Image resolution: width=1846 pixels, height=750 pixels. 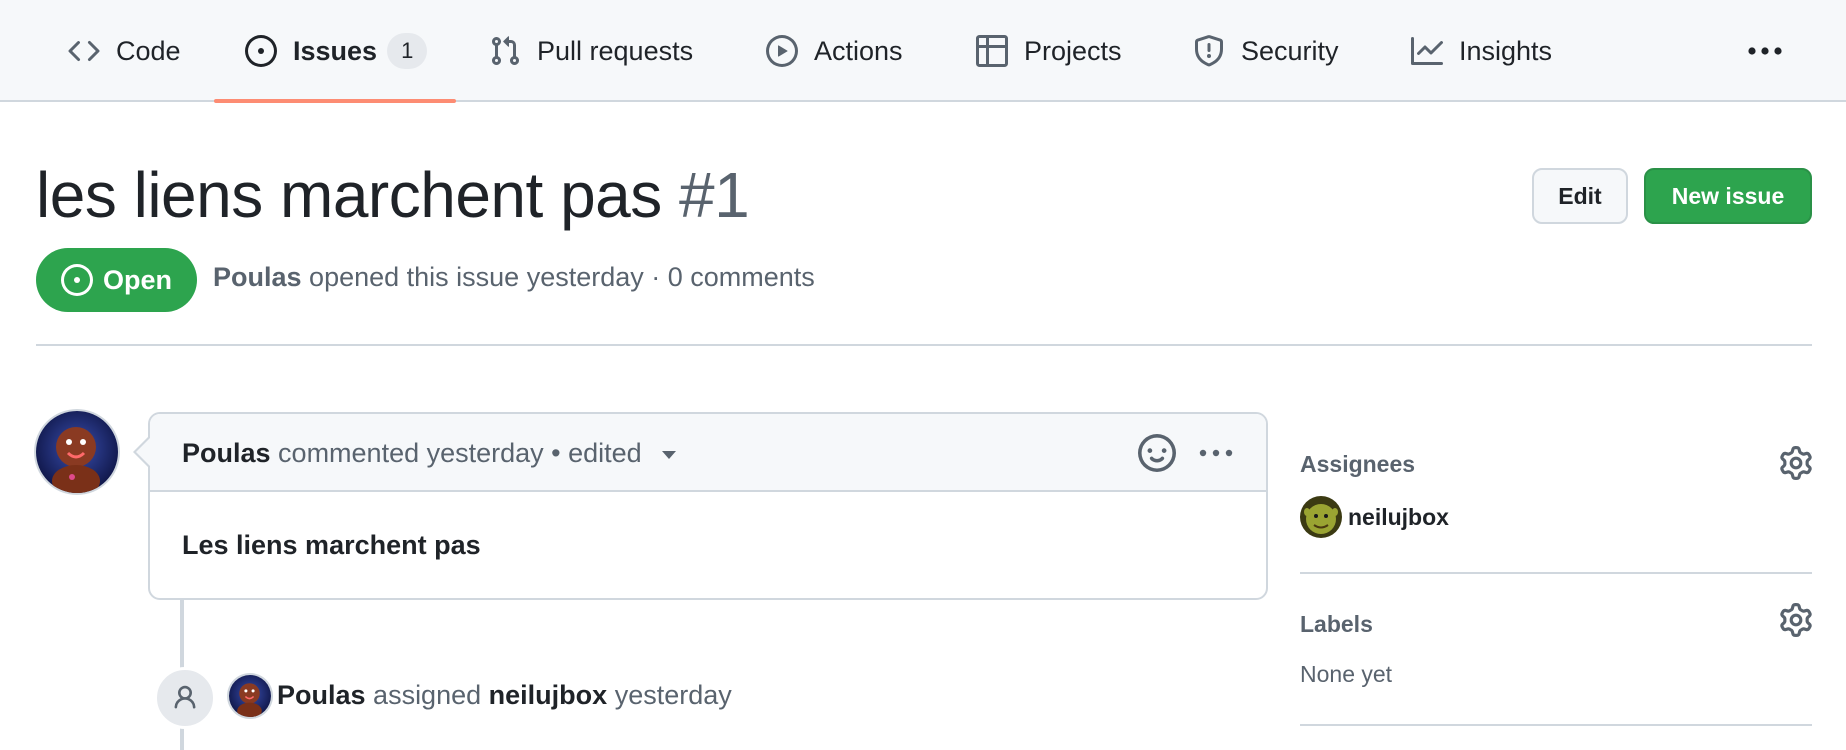 What do you see at coordinates (1427, 51) in the screenshot?
I see `graph-icon` at bounding box center [1427, 51].